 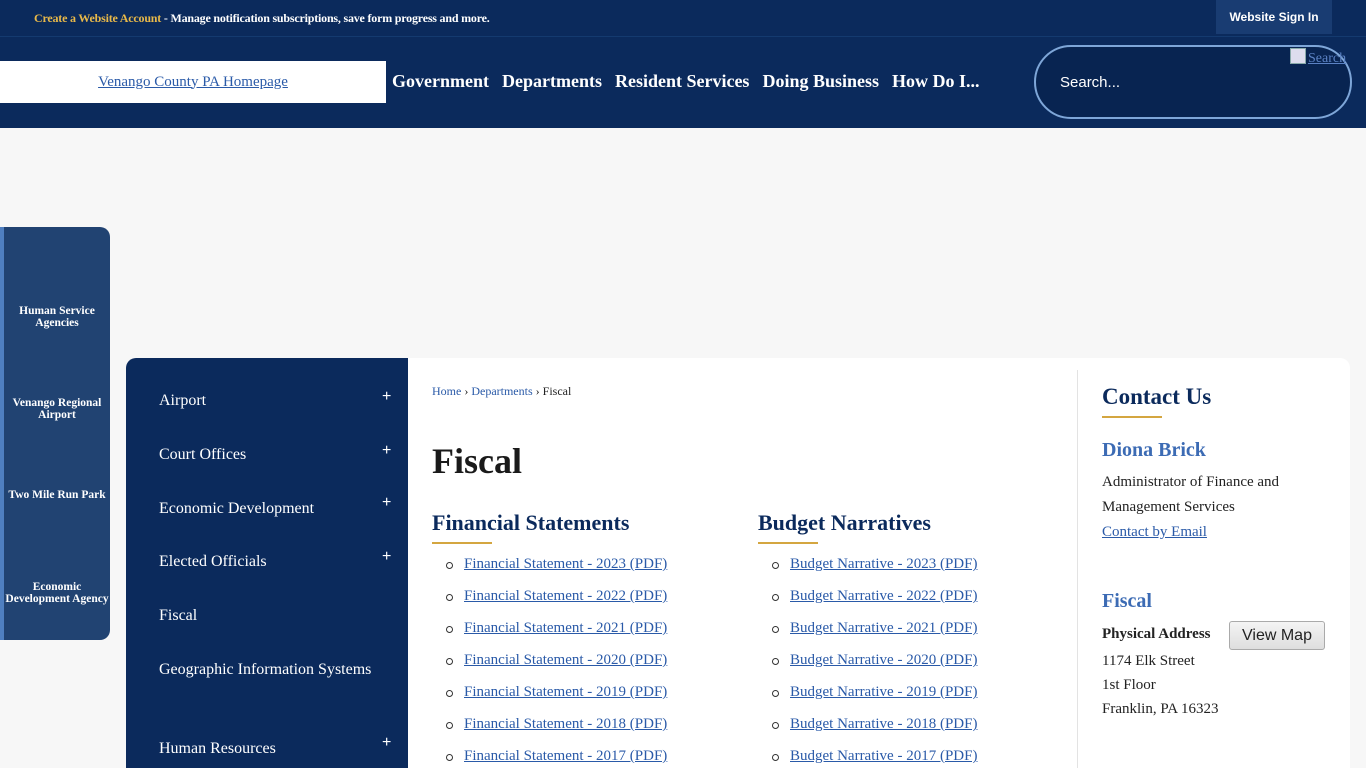 I want to click on pdf-link: Budget Narrative - 2022 (PDF), so click(x=883, y=596).